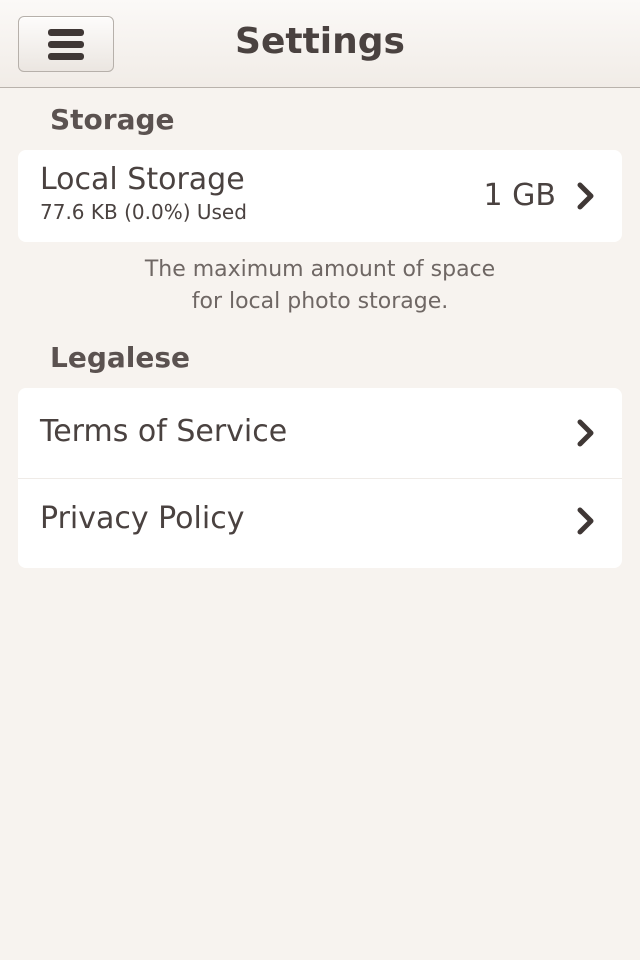  Describe the element at coordinates (120, 357) in the screenshot. I see `section-header-legalese: Legalese` at that location.